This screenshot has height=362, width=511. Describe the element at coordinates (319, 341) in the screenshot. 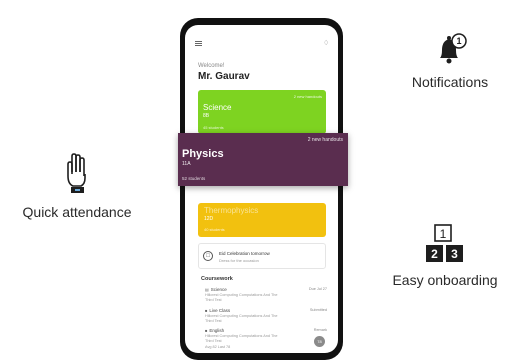

I see `avatar: 78` at that location.